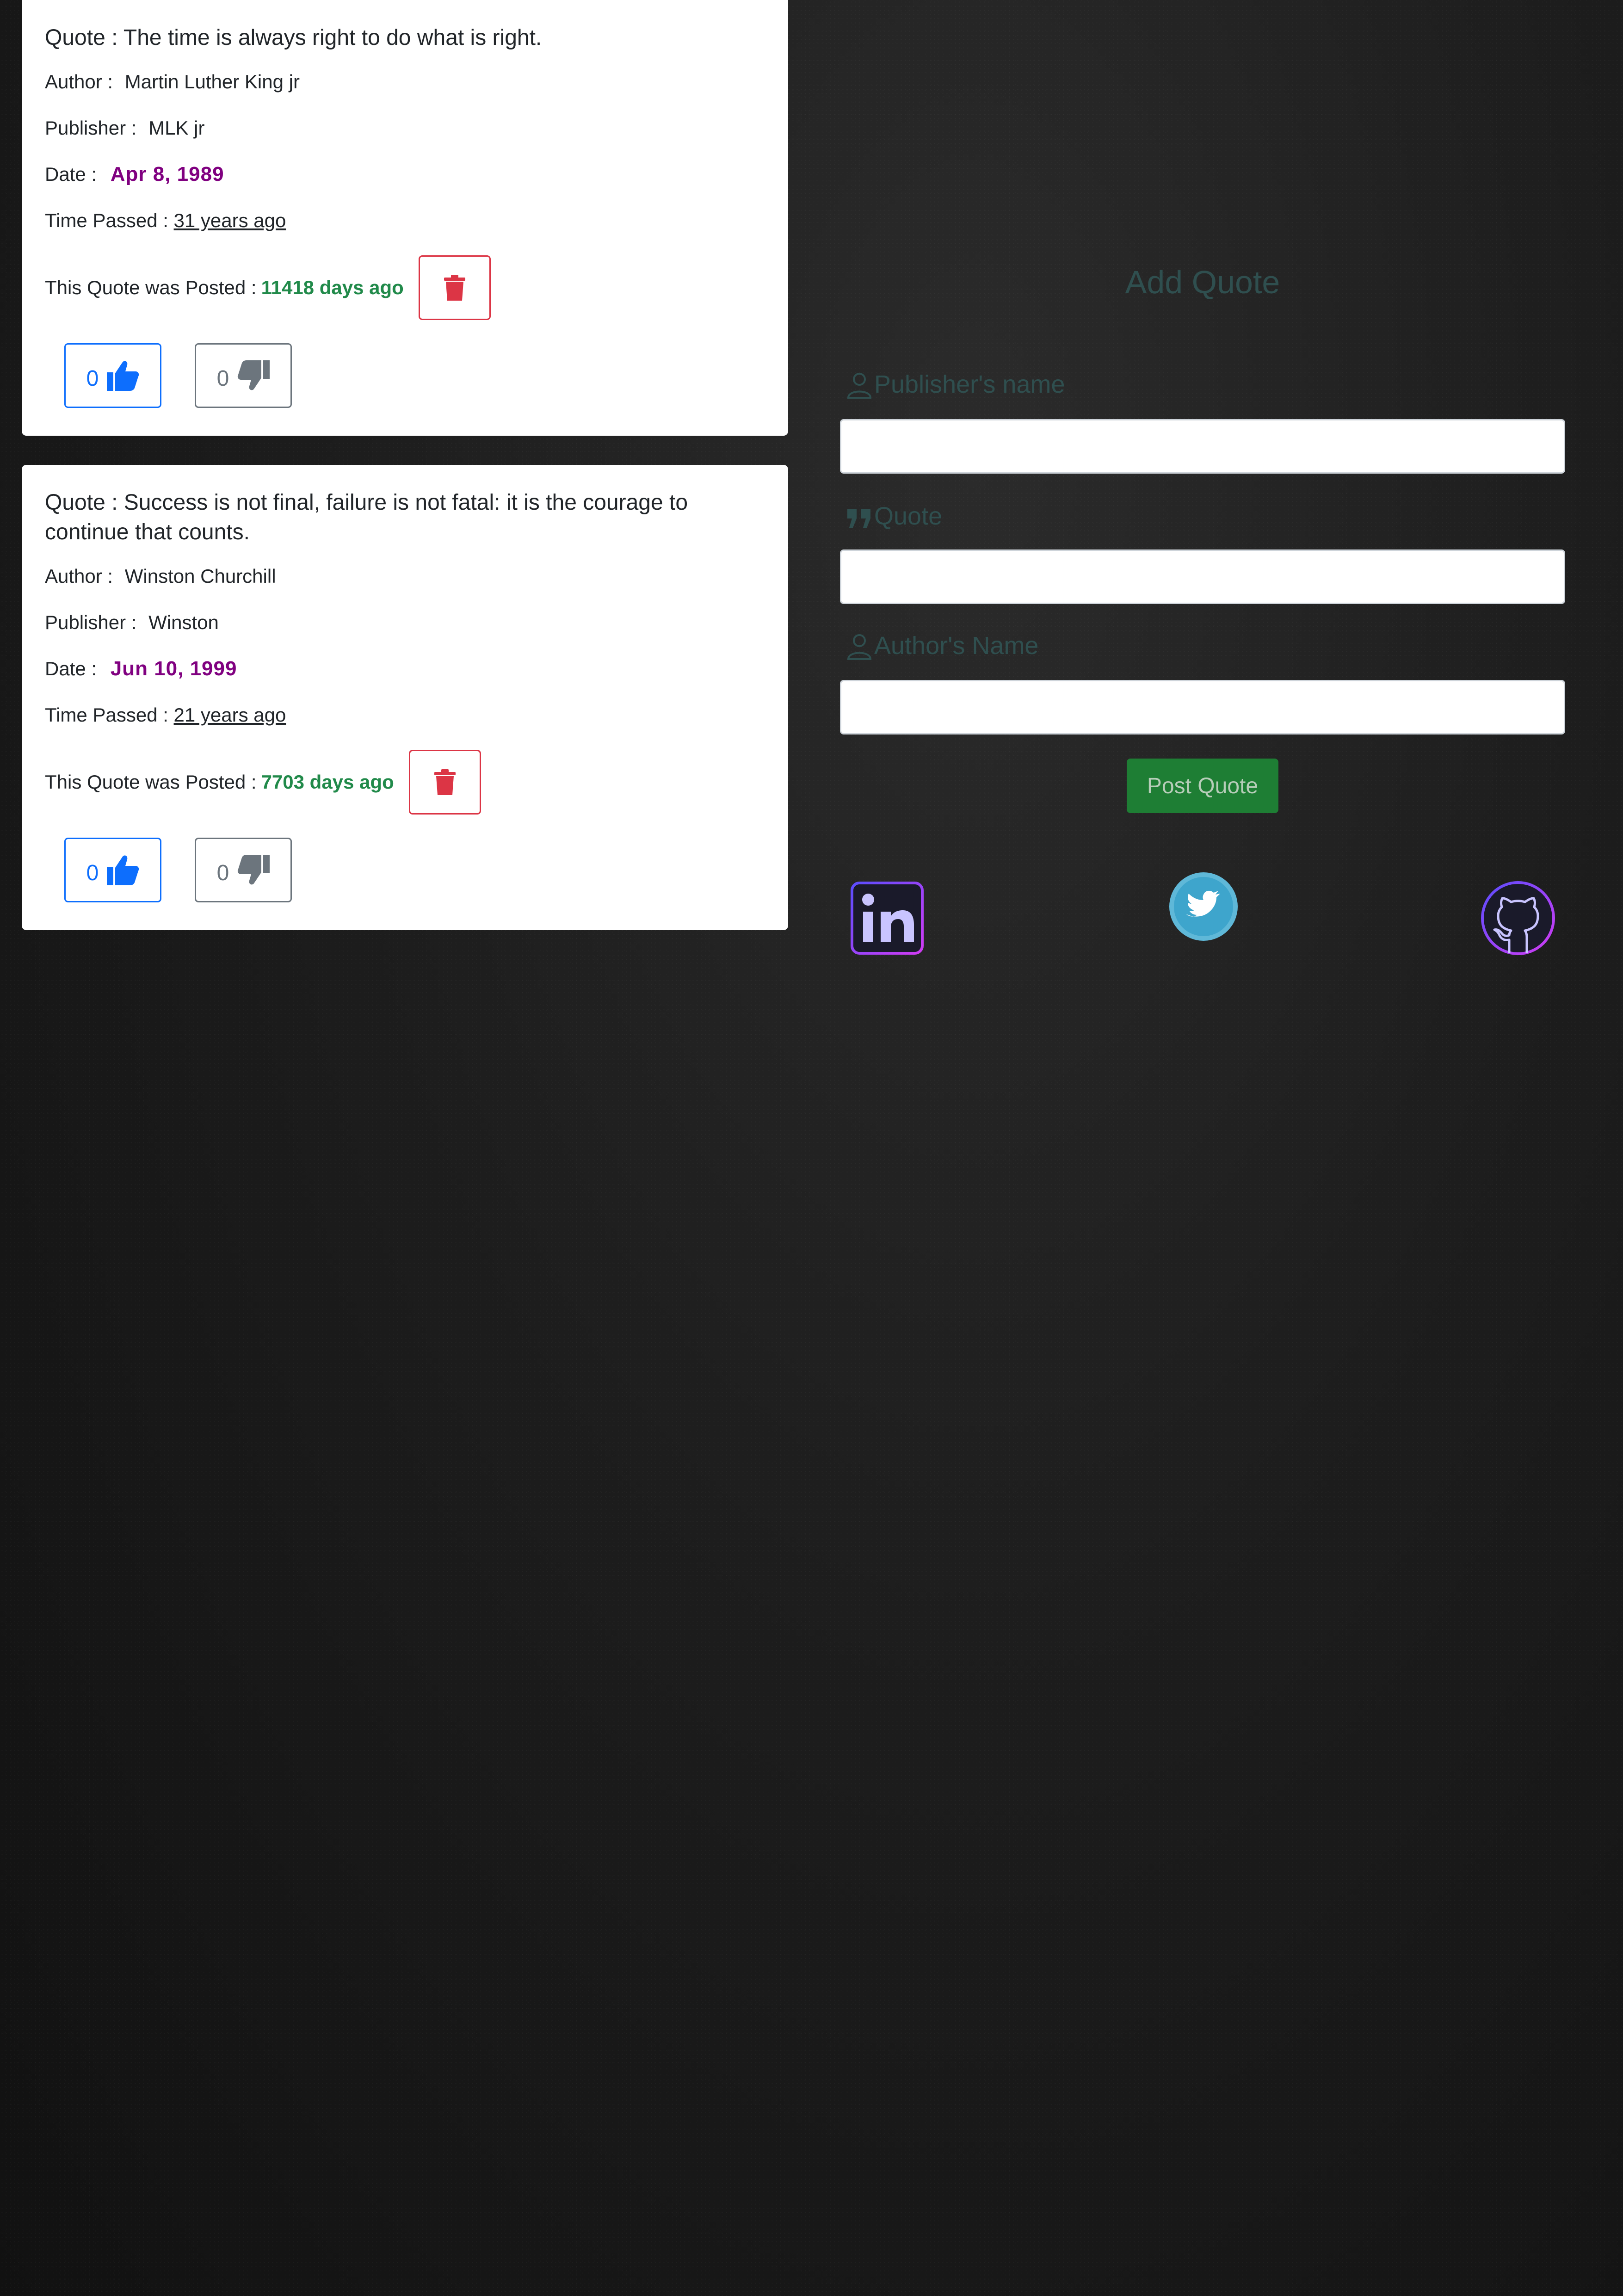 The height and width of the screenshot is (2296, 1623). I want to click on posted-row: This Quote was Posted : 7703 days ago, so click(405, 782).